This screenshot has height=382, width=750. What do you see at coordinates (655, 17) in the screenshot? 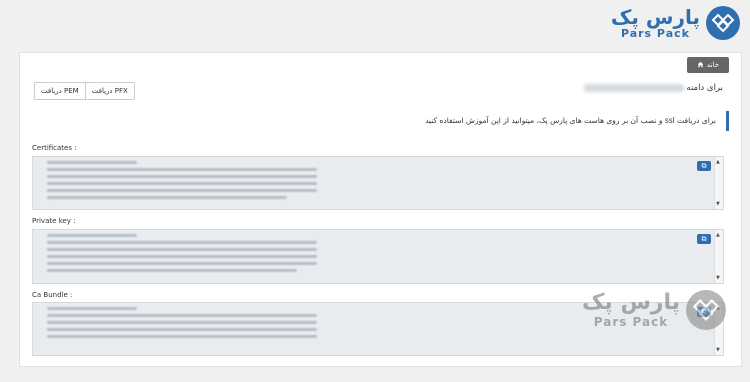
I see `brand-name-fa: پارس پک` at bounding box center [655, 17].